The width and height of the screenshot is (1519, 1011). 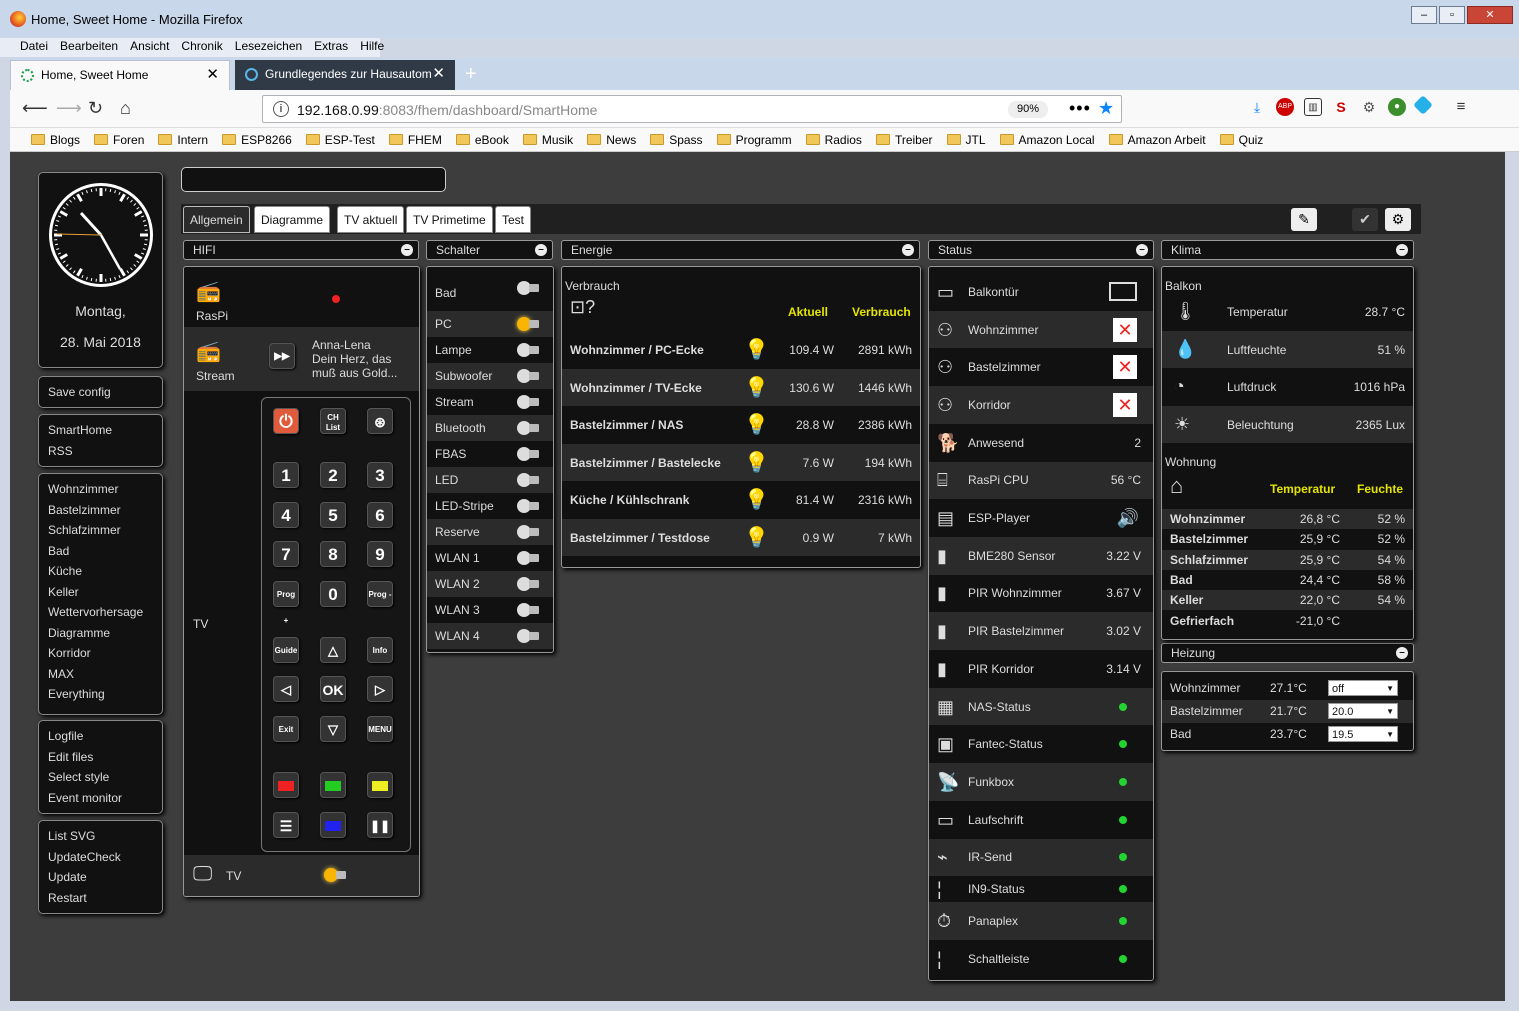 I want to click on sidebar-link: MAX, so click(x=100, y=674).